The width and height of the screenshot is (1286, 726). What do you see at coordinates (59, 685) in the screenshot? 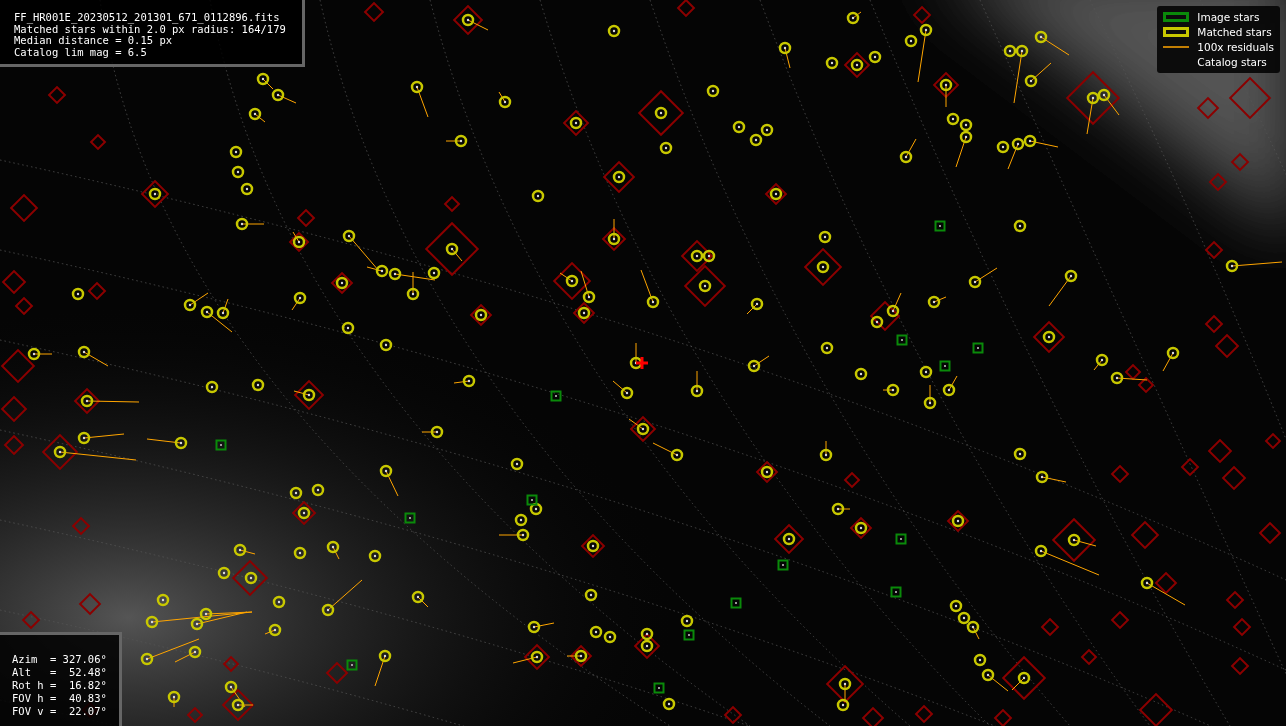
I see `pointing-text: Rot h = 16.82°` at bounding box center [59, 685].